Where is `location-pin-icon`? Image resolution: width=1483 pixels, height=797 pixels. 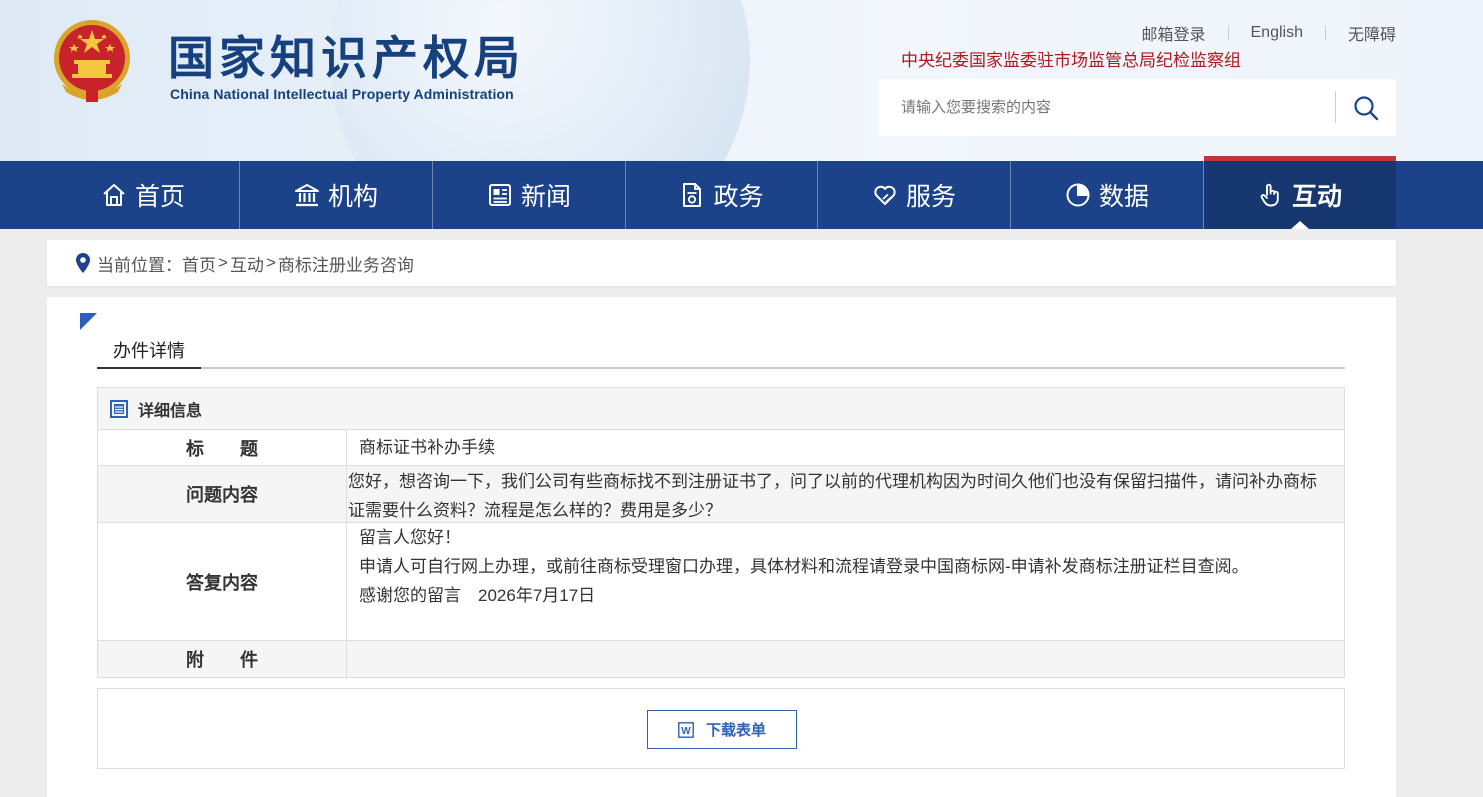 location-pin-icon is located at coordinates (83, 263).